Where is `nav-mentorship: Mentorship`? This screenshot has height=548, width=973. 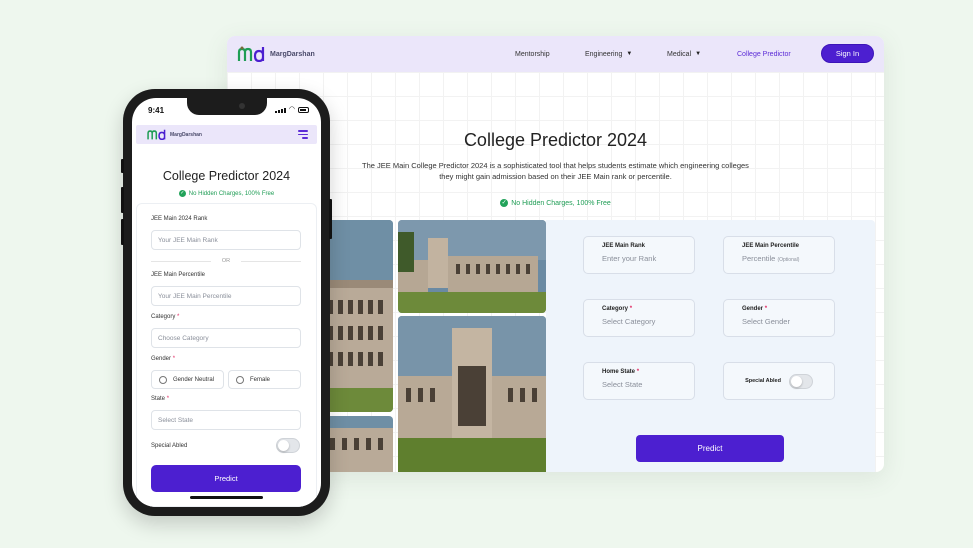 nav-mentorship: Mentorship is located at coordinates (532, 54).